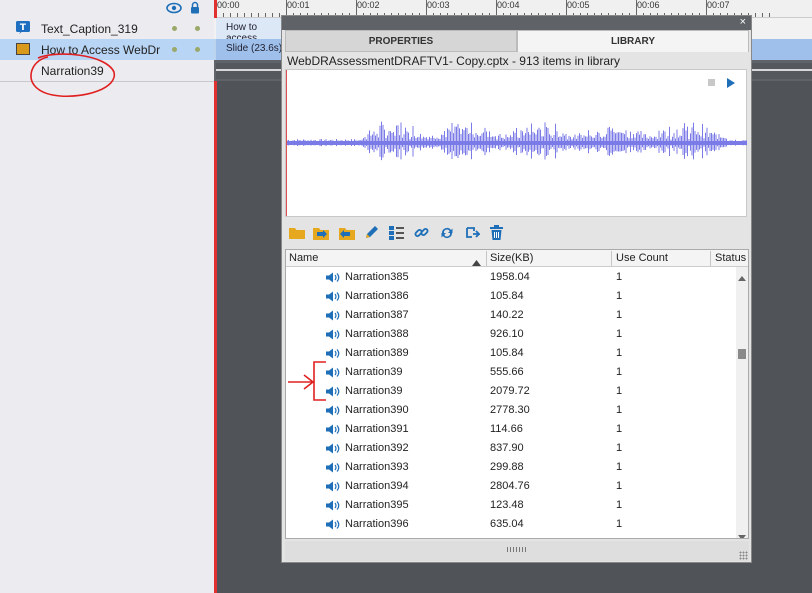 This screenshot has width=812, height=593. What do you see at coordinates (371, 232) in the screenshot?
I see `edit-icon` at bounding box center [371, 232].